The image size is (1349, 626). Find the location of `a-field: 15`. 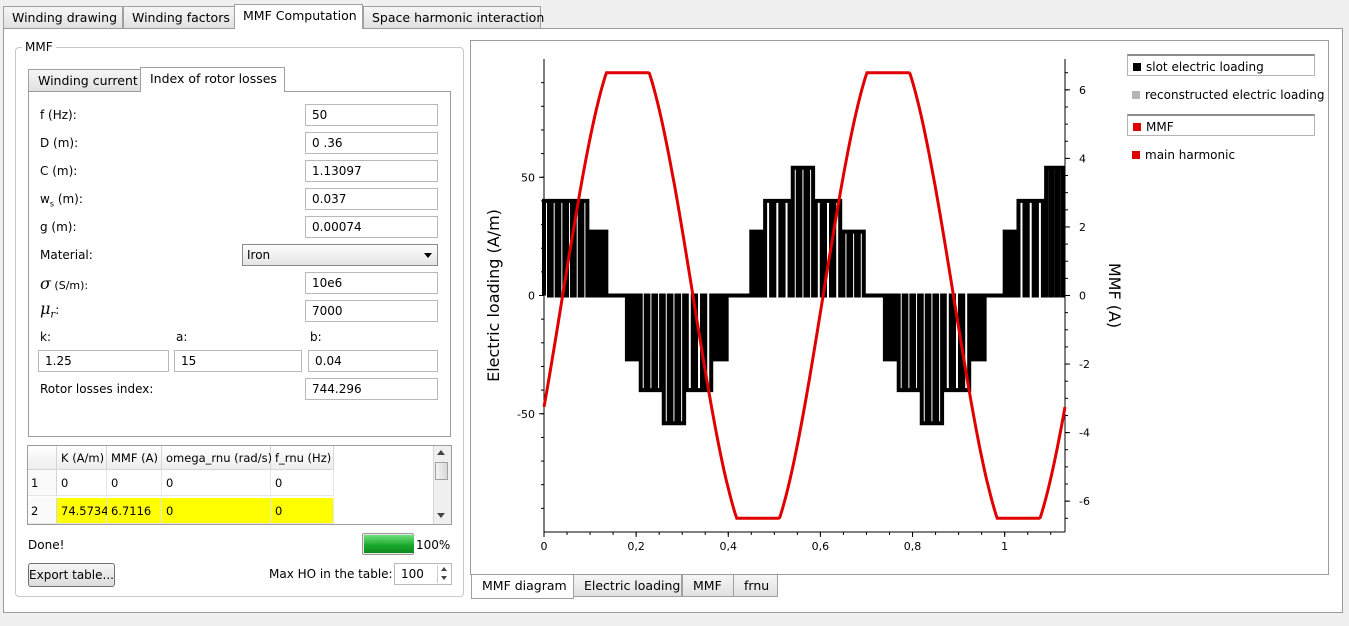

a-field: 15 is located at coordinates (238, 361).